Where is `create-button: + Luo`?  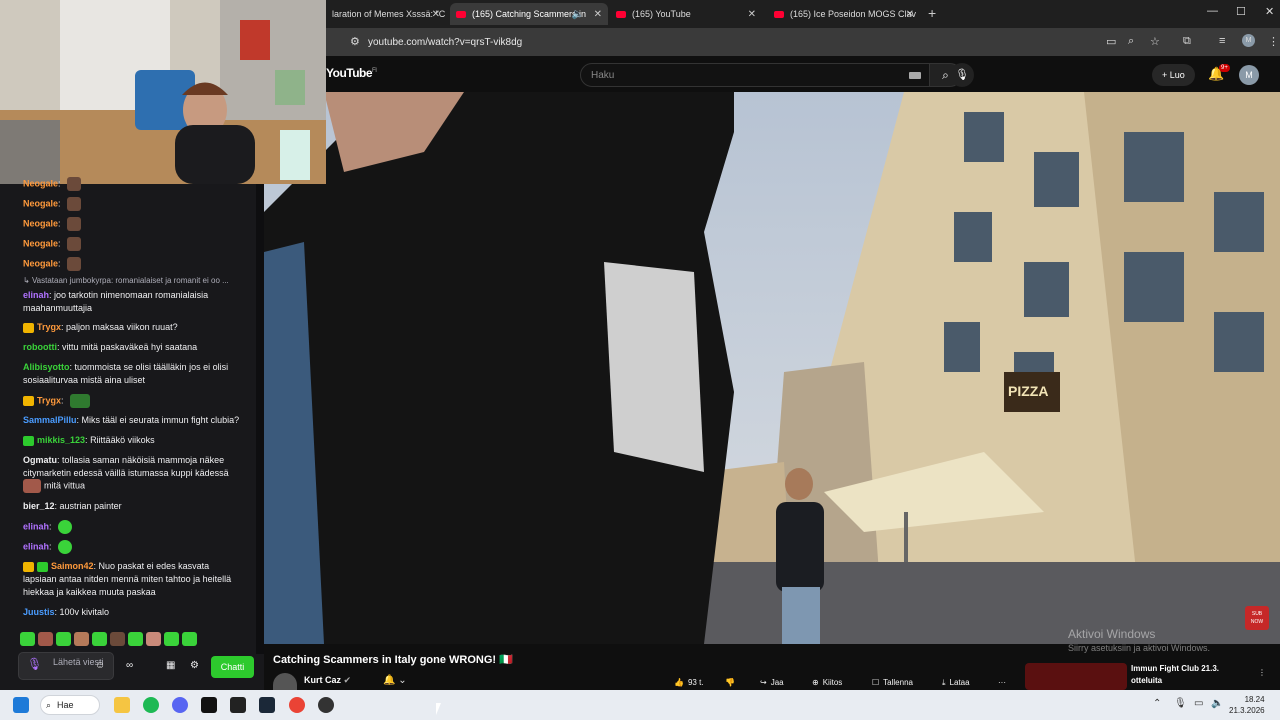
create-button: + Luo is located at coordinates (1173, 75).